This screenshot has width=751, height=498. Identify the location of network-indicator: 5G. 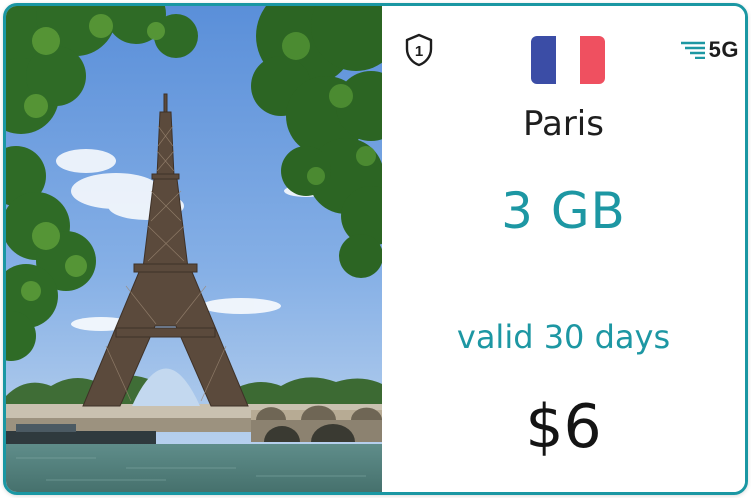
(709, 50).